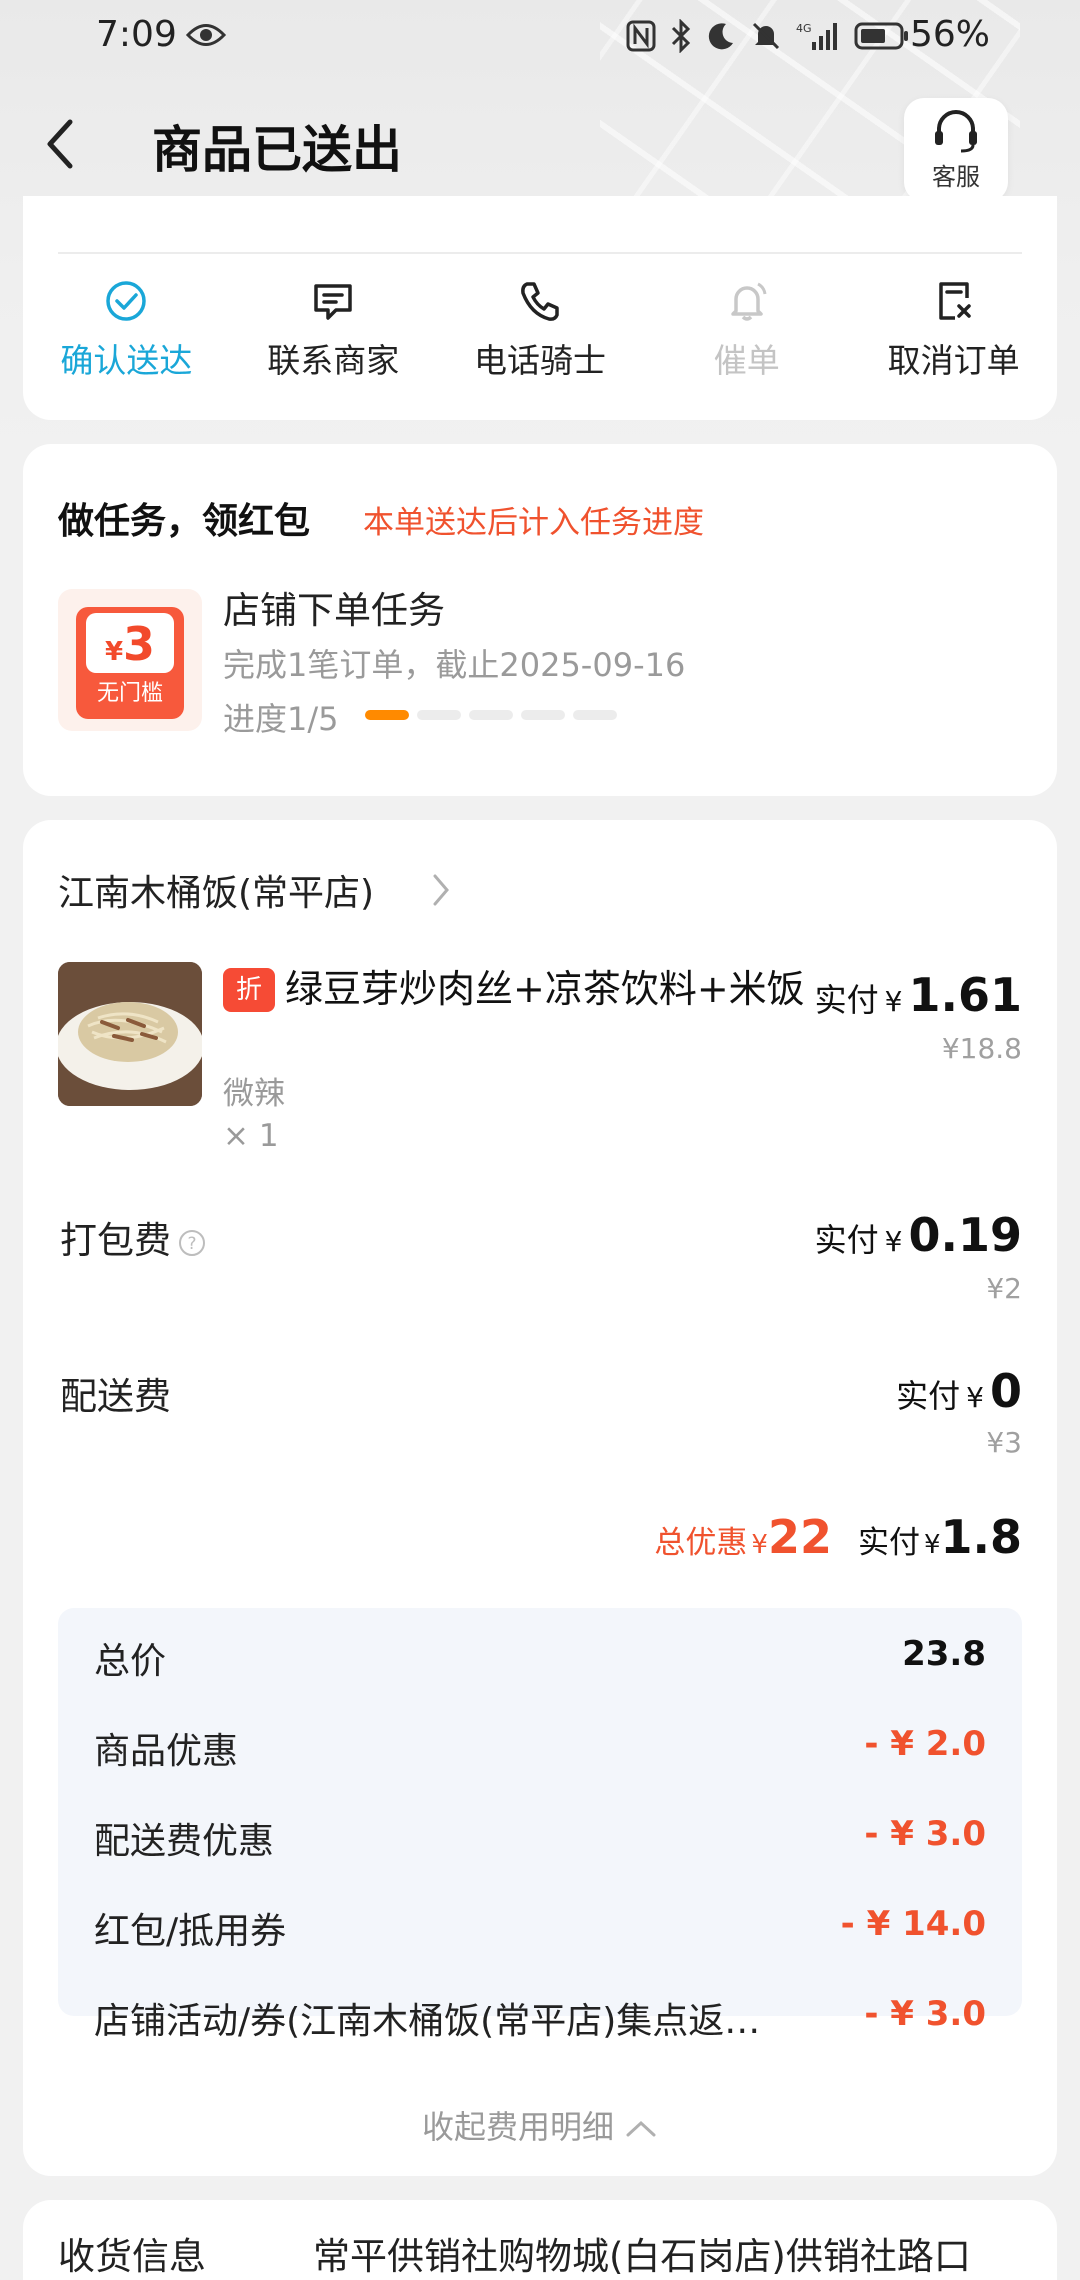  I want to click on delivery-original-price: ¥3, so click(1004, 1442).